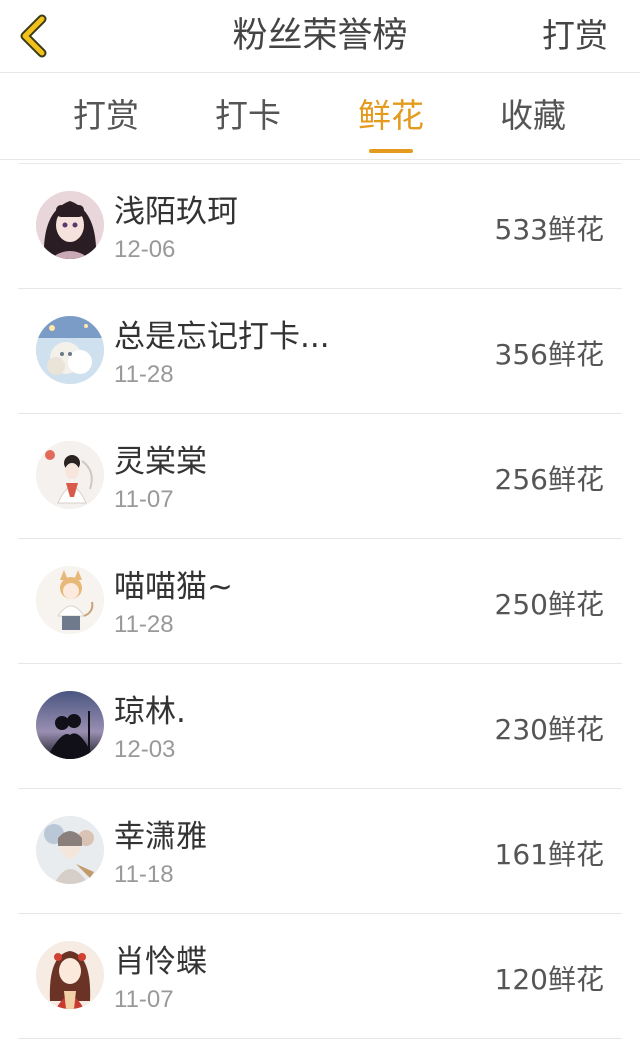  Describe the element at coordinates (173, 587) in the screenshot. I see `fan-name: 喵喵猫~` at that location.